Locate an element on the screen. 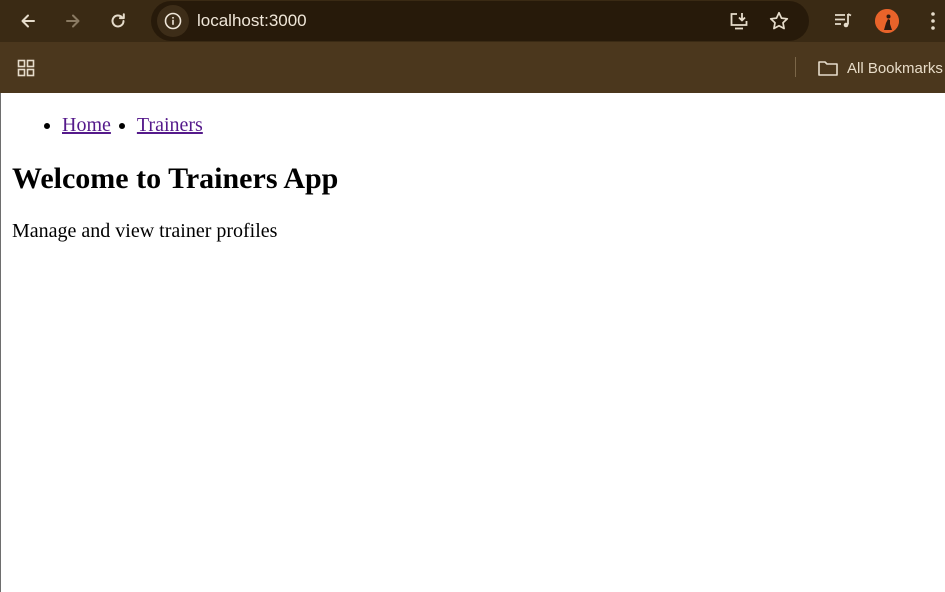 The image size is (945, 592). home-link: Home is located at coordinates (86, 125).